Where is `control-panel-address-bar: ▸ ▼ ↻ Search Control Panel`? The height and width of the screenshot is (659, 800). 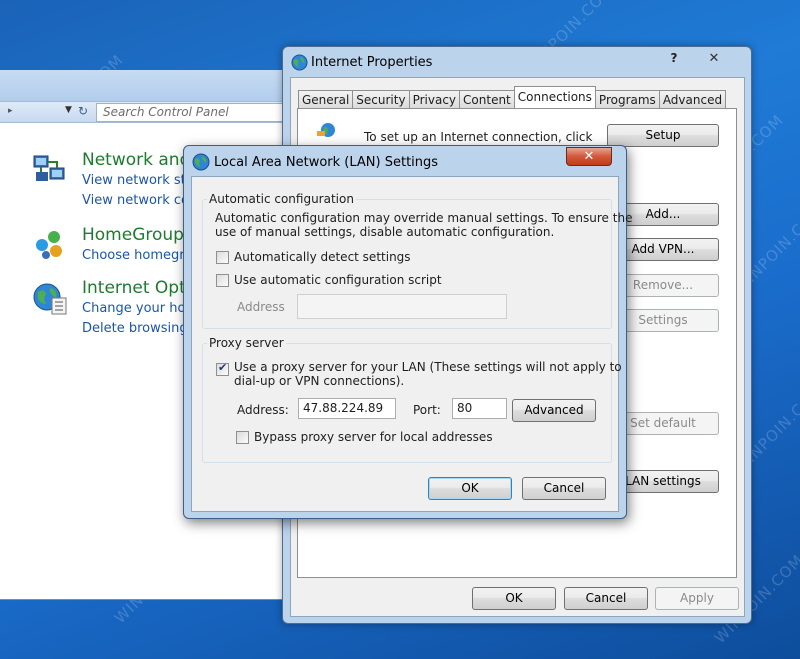
control-panel-address-bar: ▸ ▼ ↻ Search Control Panel is located at coordinates (146, 112).